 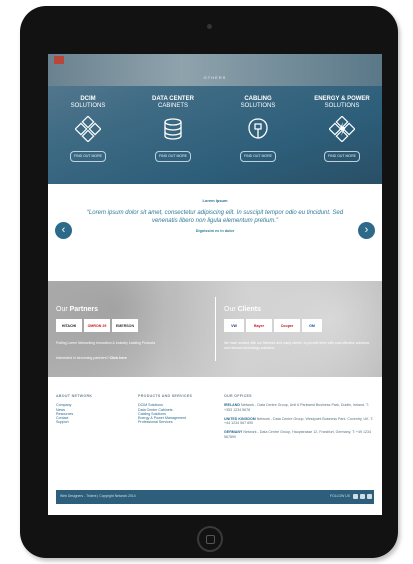 I want to click on footer-heading: ABOUT NETWORK, so click(x=74, y=396).